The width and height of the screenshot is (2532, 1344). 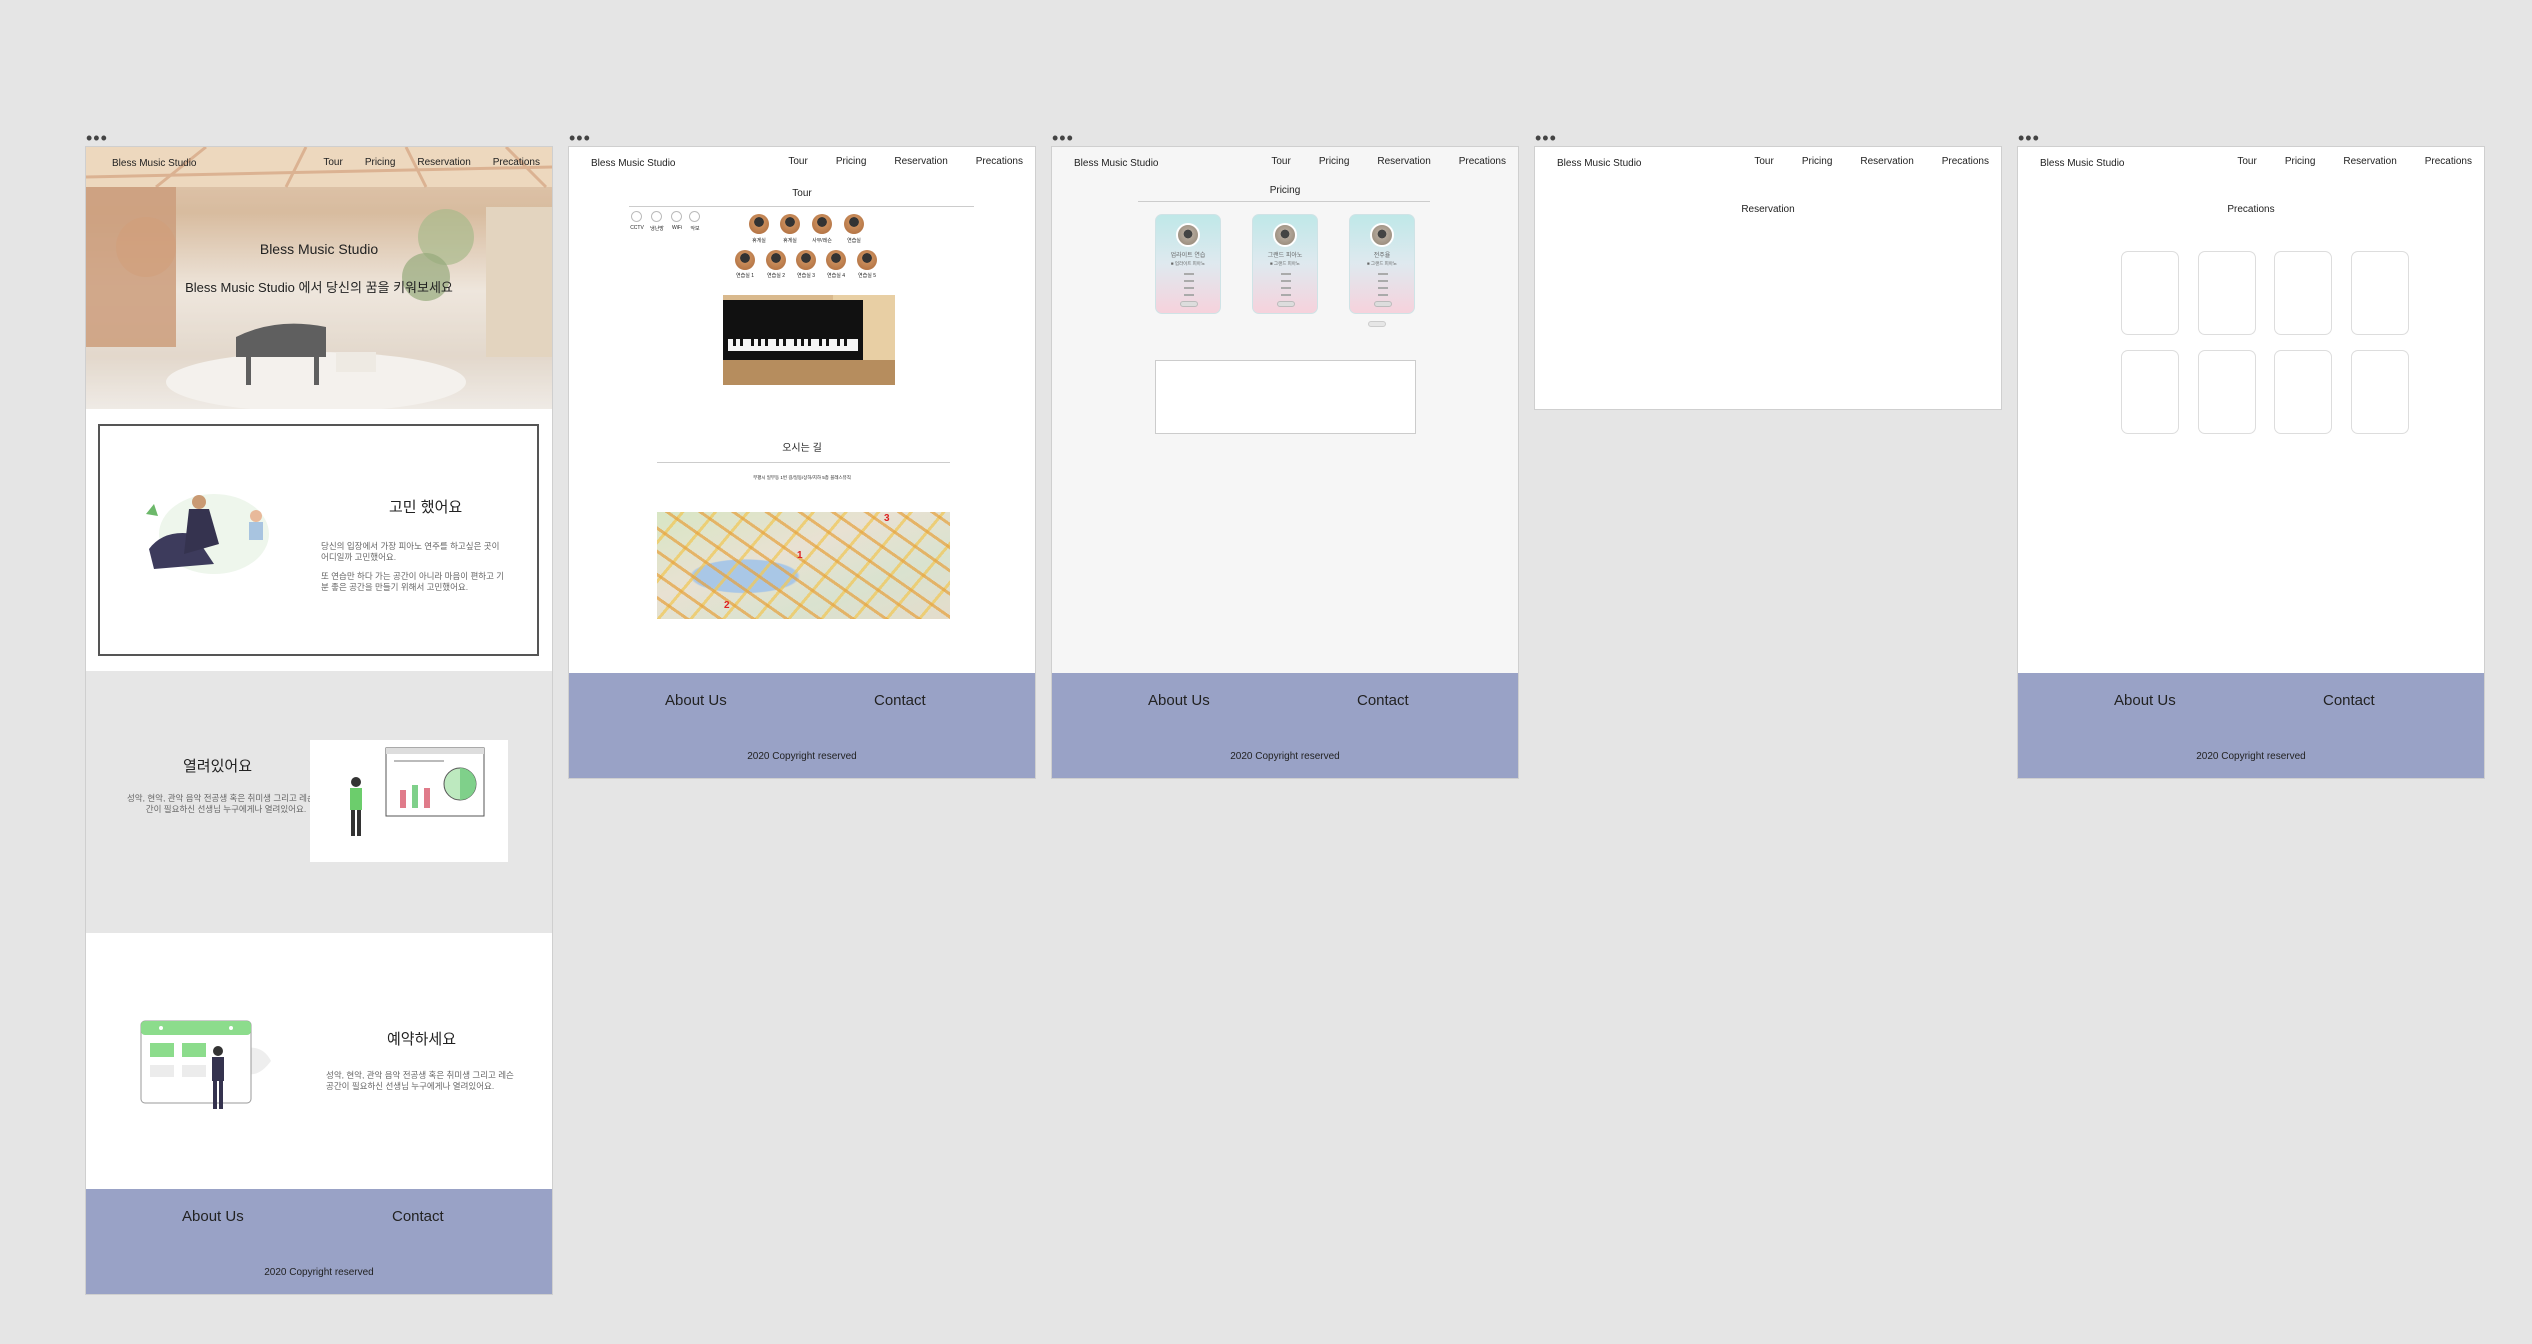 What do you see at coordinates (800, 555) in the screenshot?
I see `map-marker: 1` at bounding box center [800, 555].